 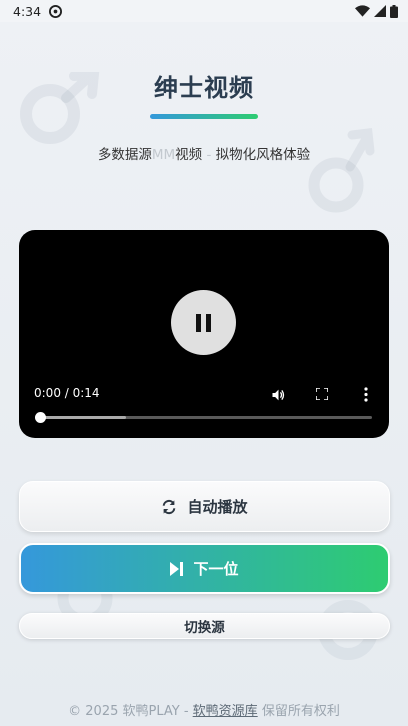 I want to click on page-title: 绅士视频, so click(x=204, y=88).